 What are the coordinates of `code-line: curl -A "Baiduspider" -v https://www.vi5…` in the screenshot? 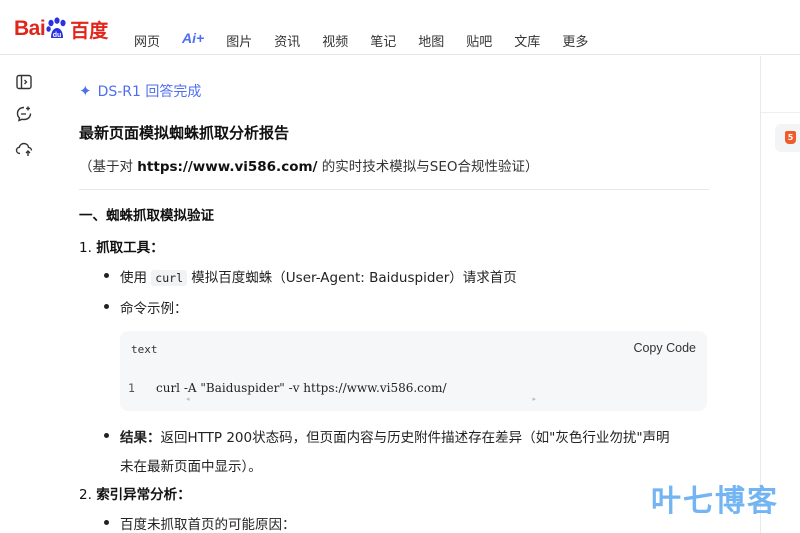 It's located at (301, 388).